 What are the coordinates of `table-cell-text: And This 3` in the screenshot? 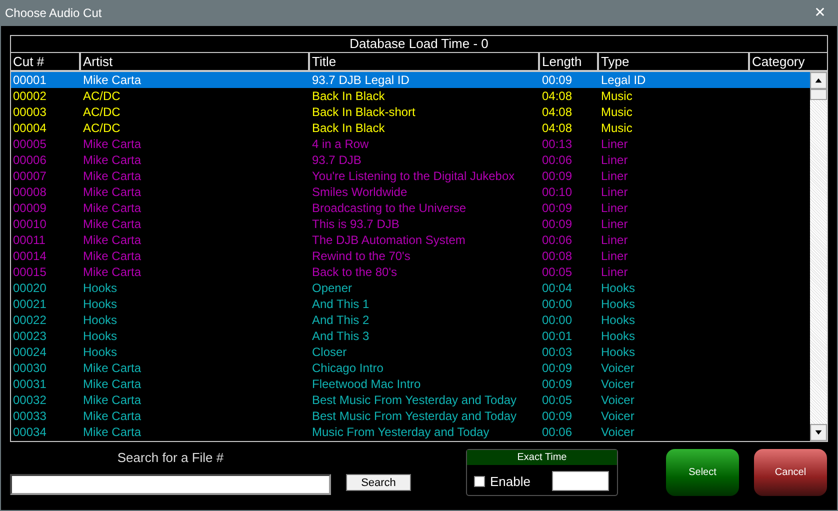 It's located at (340, 336).